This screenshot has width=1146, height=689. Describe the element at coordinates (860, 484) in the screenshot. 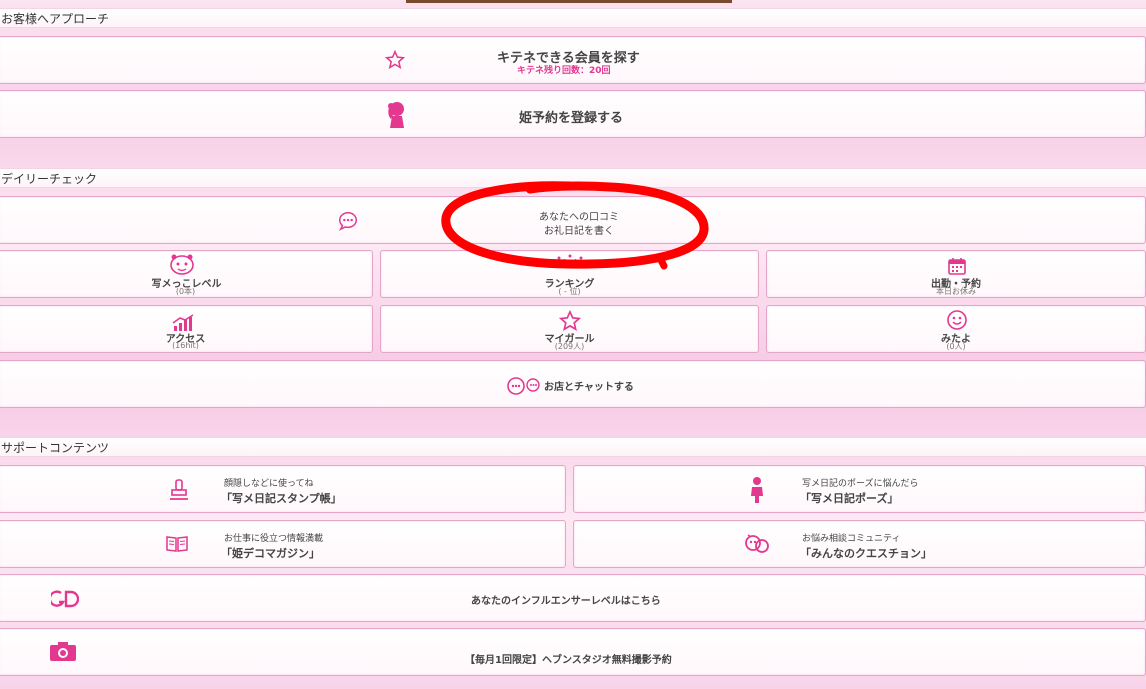

I see `support-description: 写メ日記のポーズに悩んだら` at that location.